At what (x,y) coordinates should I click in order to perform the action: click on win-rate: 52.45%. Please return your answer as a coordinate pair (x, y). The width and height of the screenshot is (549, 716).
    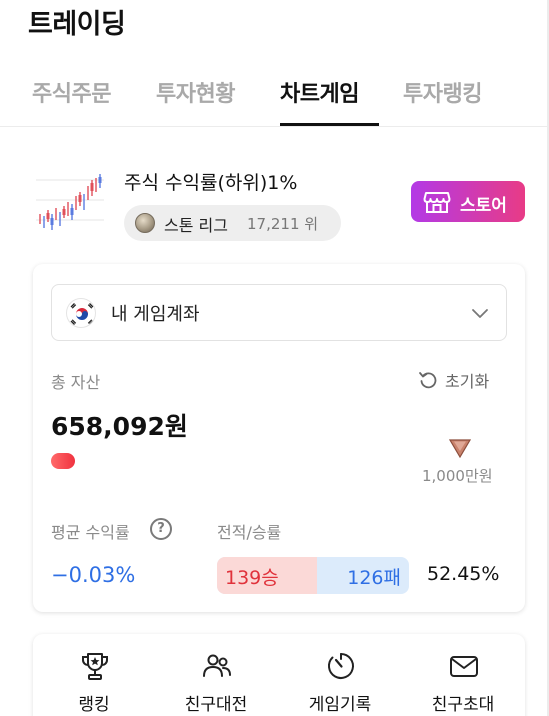
    Looking at the image, I should click on (463, 574).